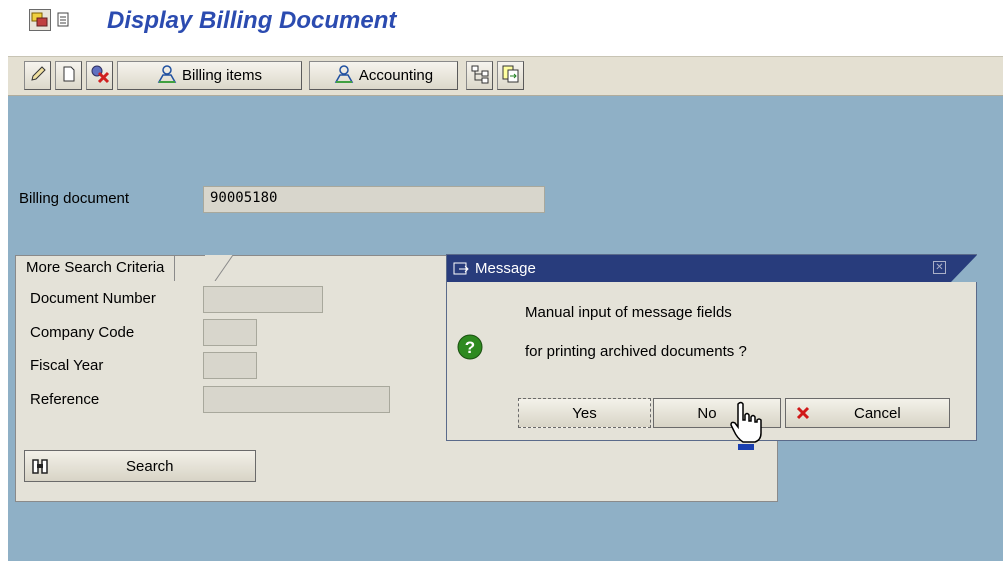  Describe the element at coordinates (803, 413) in the screenshot. I see `cancel-x-icon` at that location.